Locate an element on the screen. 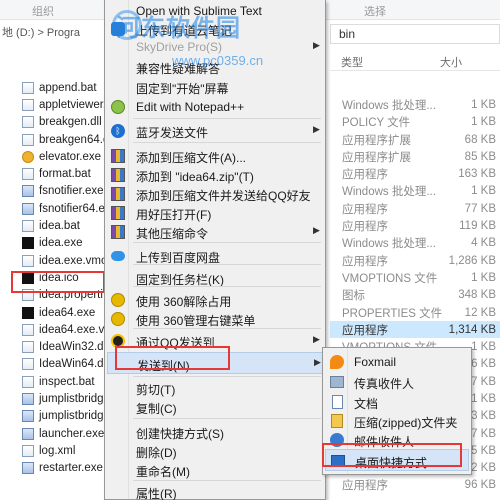 The image size is (500, 500). file-row: idea.exe is located at coordinates (67, 243).